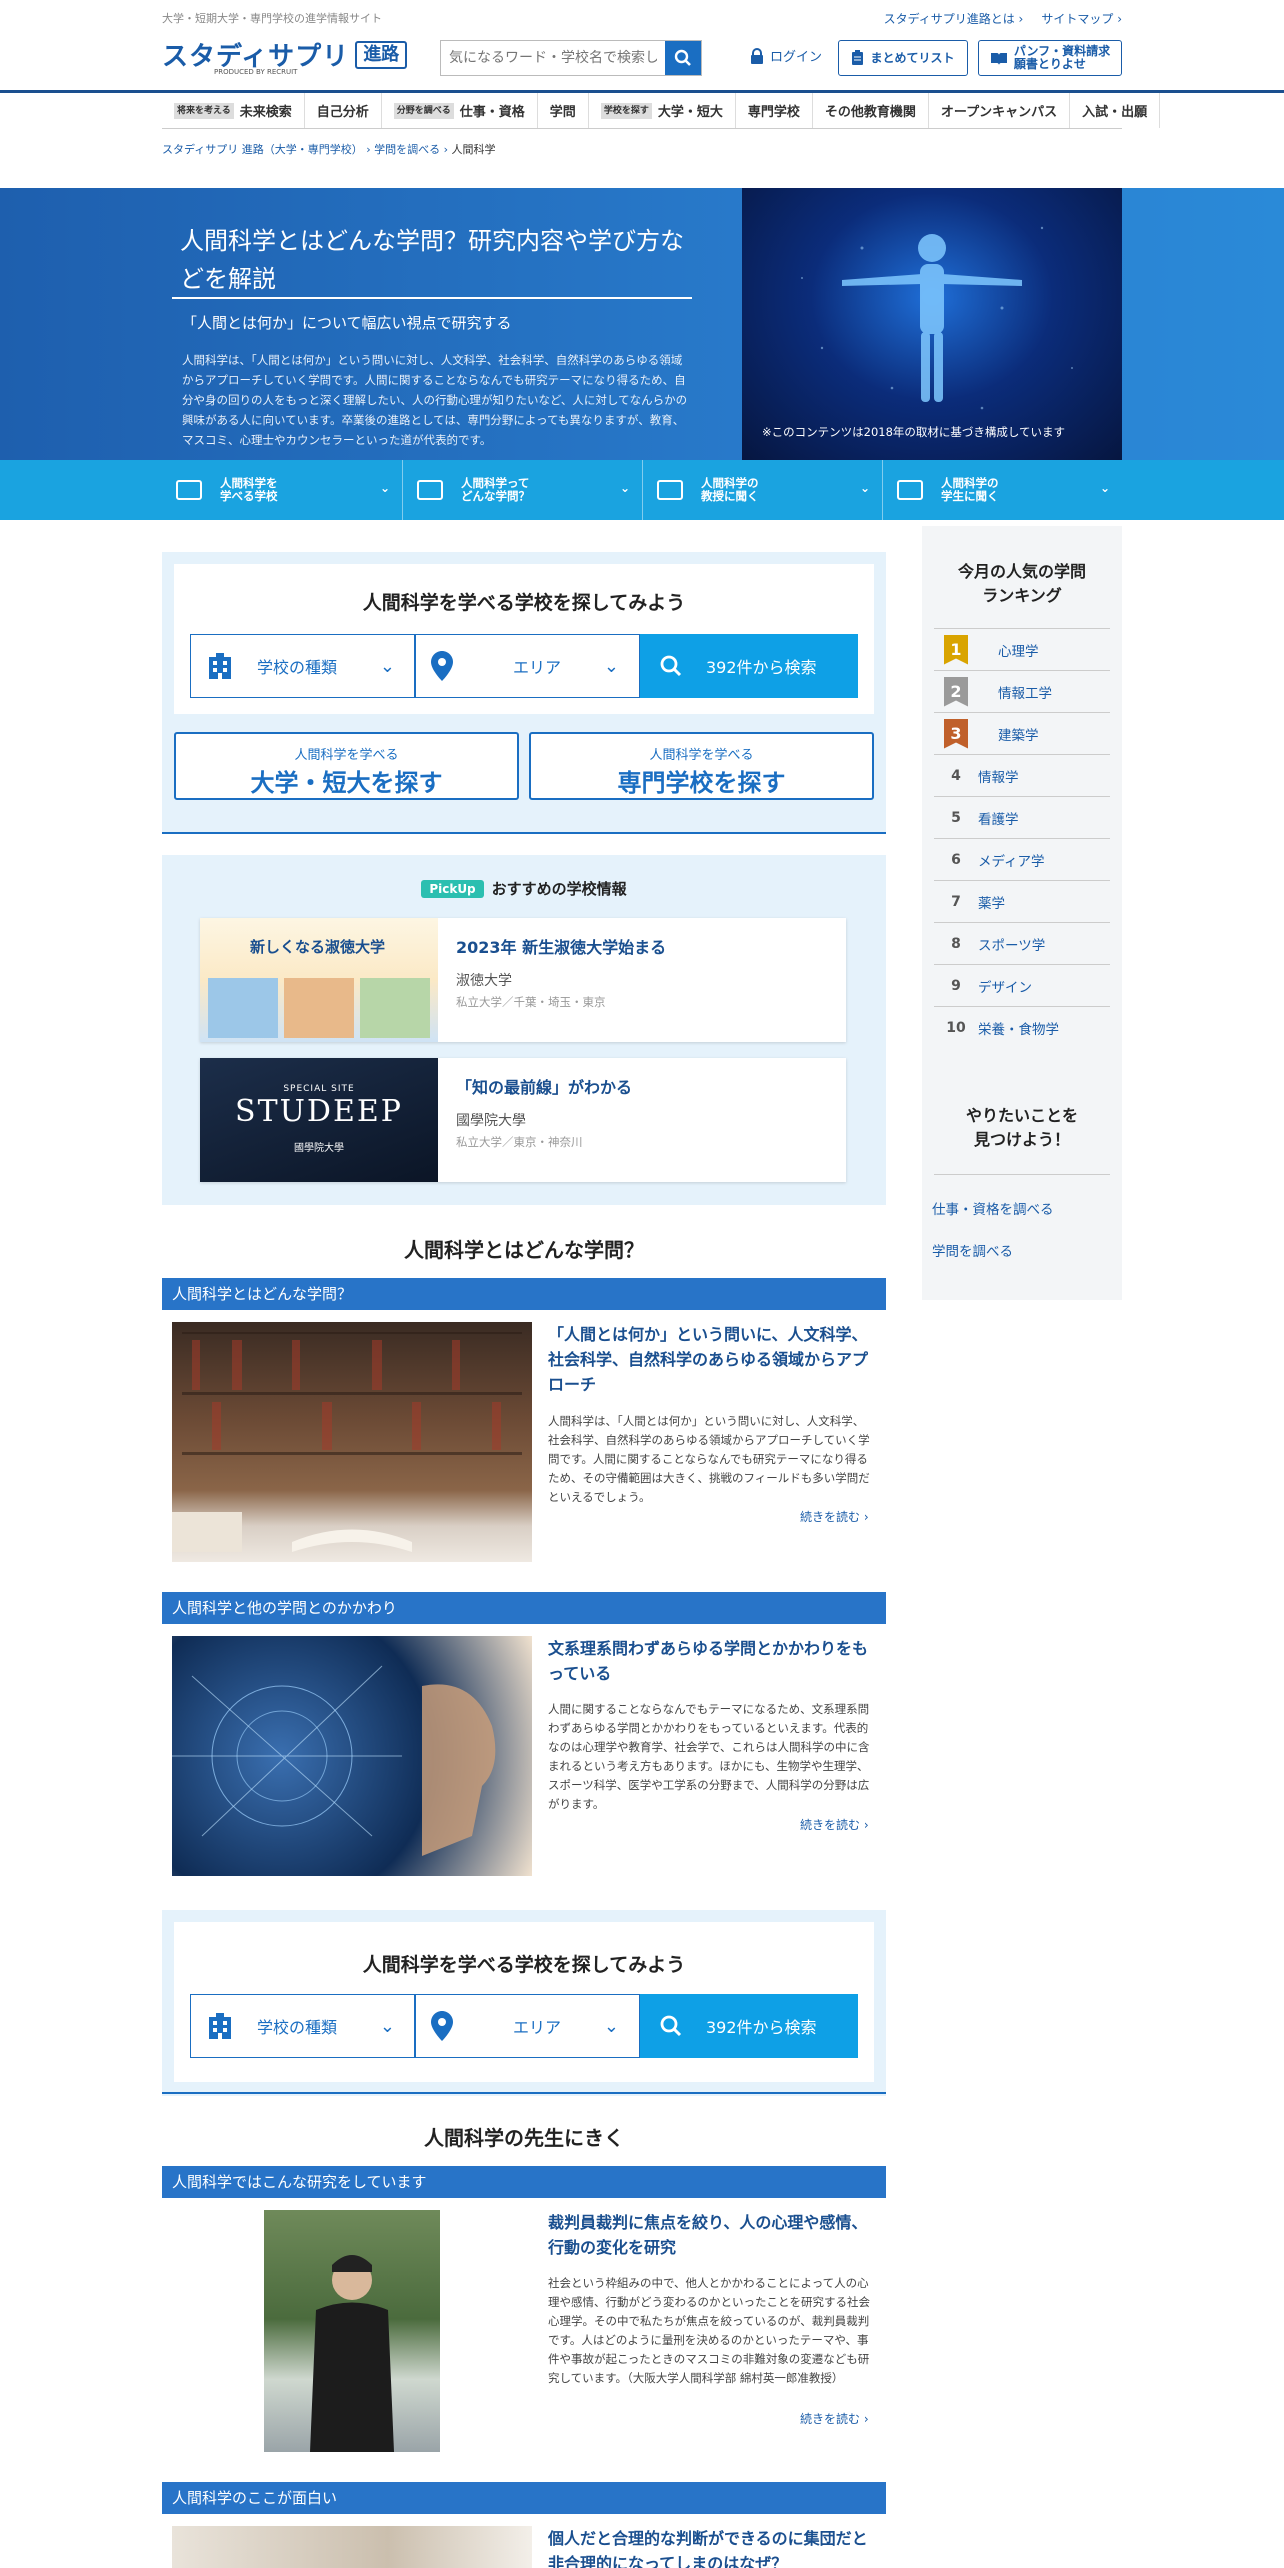 The image size is (1284, 2568). What do you see at coordinates (531, 1002) in the screenshot?
I see `pickup-card-meta: 私立大学／千葉・埼玉・東京` at bounding box center [531, 1002].